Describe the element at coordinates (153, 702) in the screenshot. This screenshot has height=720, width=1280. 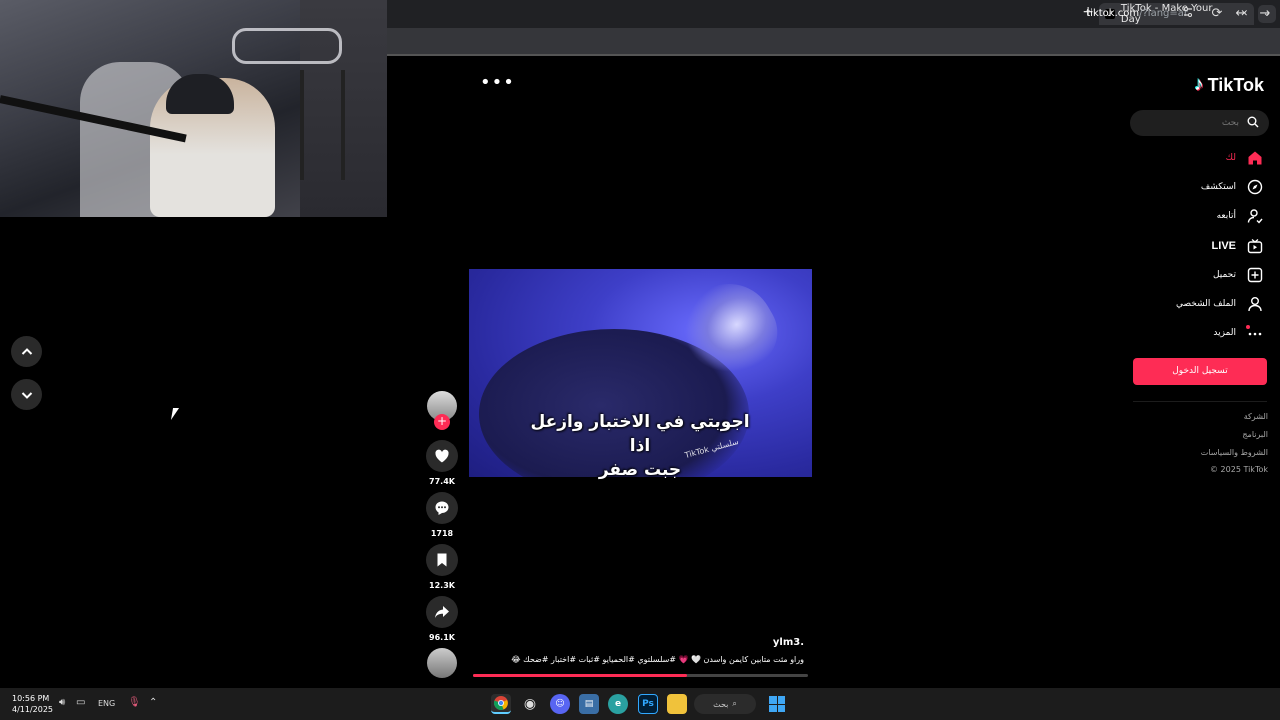
I see `tray-overflow-icon: ⌃` at that location.